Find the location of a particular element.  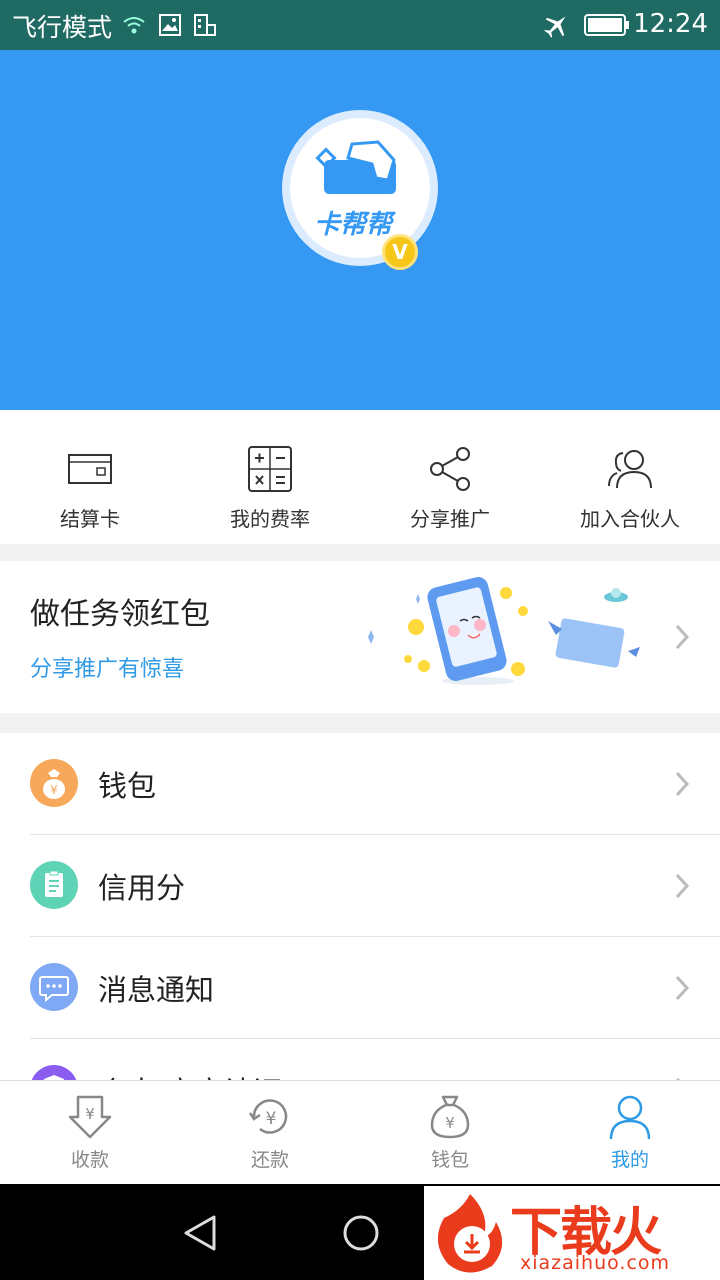

quick-item-label: 加入合伙人 is located at coordinates (630, 519).